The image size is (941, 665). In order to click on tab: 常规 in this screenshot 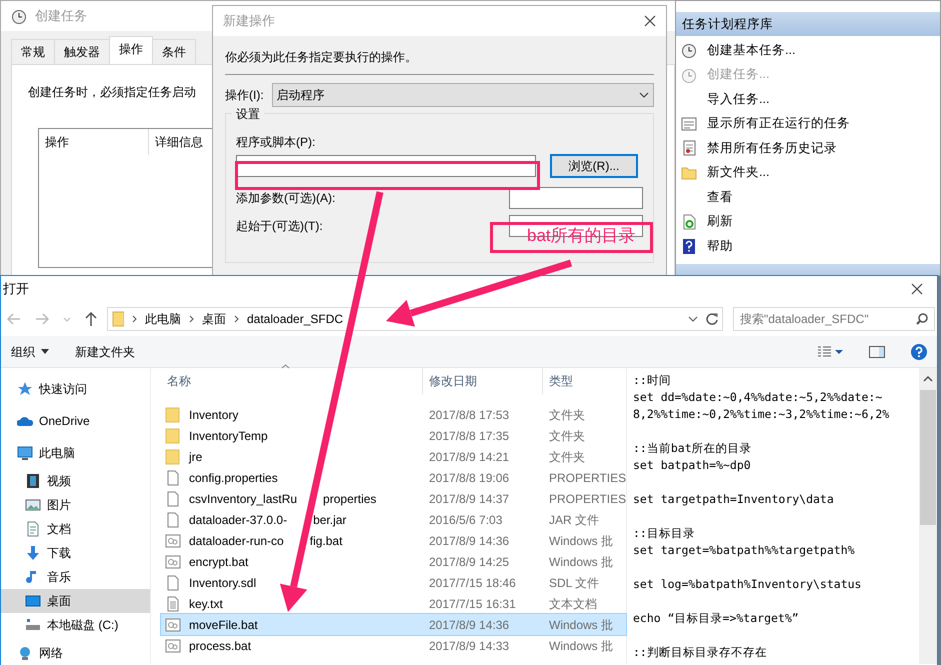, I will do `click(33, 51)`.